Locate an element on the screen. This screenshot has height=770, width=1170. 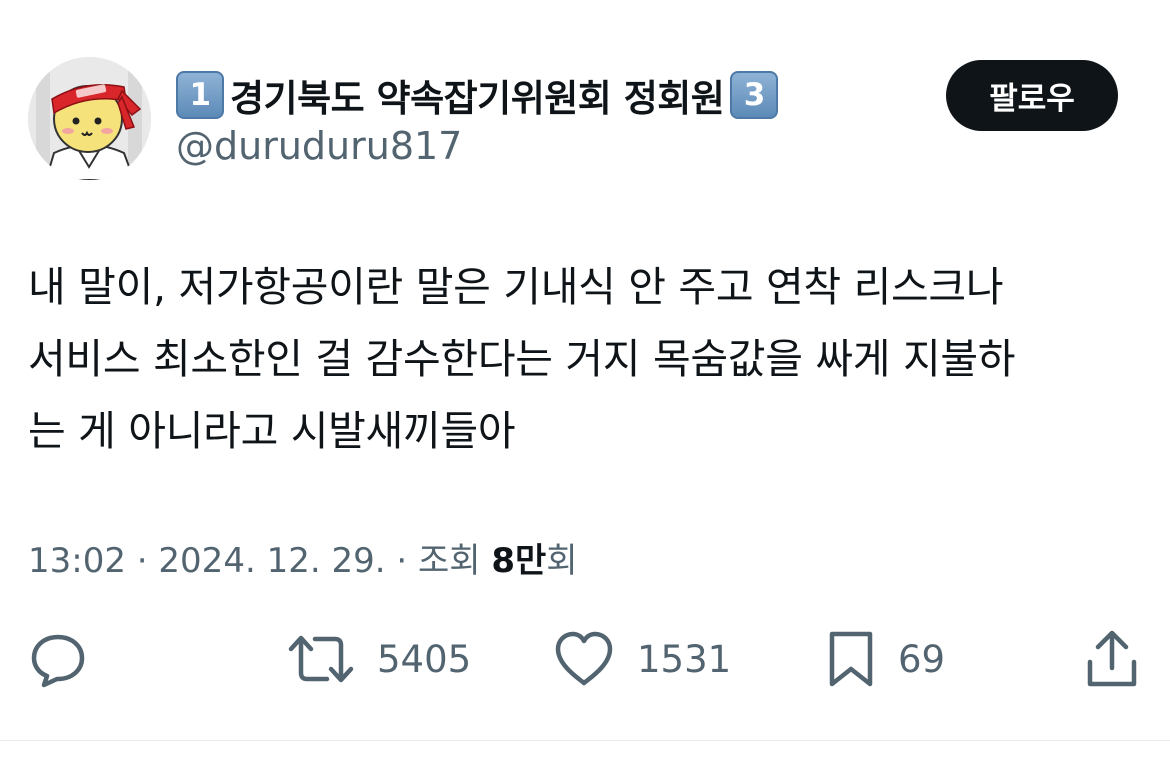
tweet-text-line: 는 게 아니라고 시발새끼들아 is located at coordinates (272, 431).